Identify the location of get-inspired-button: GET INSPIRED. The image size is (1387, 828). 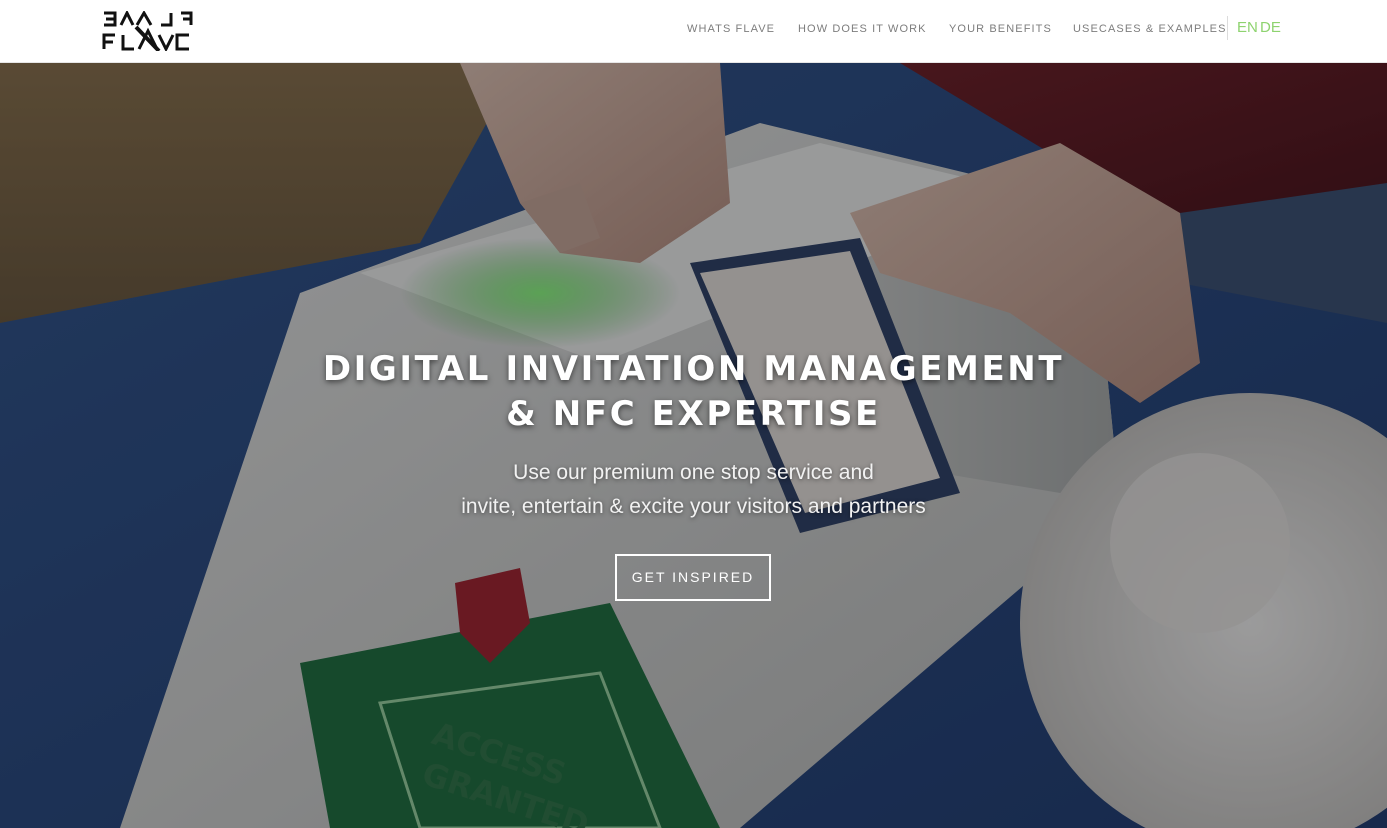
(693, 577).